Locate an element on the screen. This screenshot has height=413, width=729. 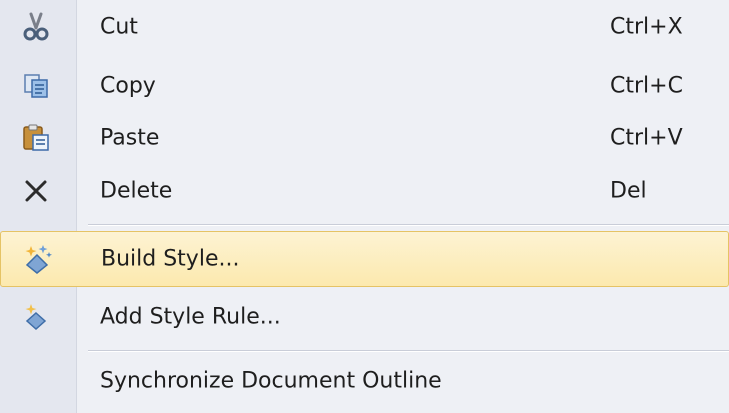
menu-item-label: Delete is located at coordinates (136, 191).